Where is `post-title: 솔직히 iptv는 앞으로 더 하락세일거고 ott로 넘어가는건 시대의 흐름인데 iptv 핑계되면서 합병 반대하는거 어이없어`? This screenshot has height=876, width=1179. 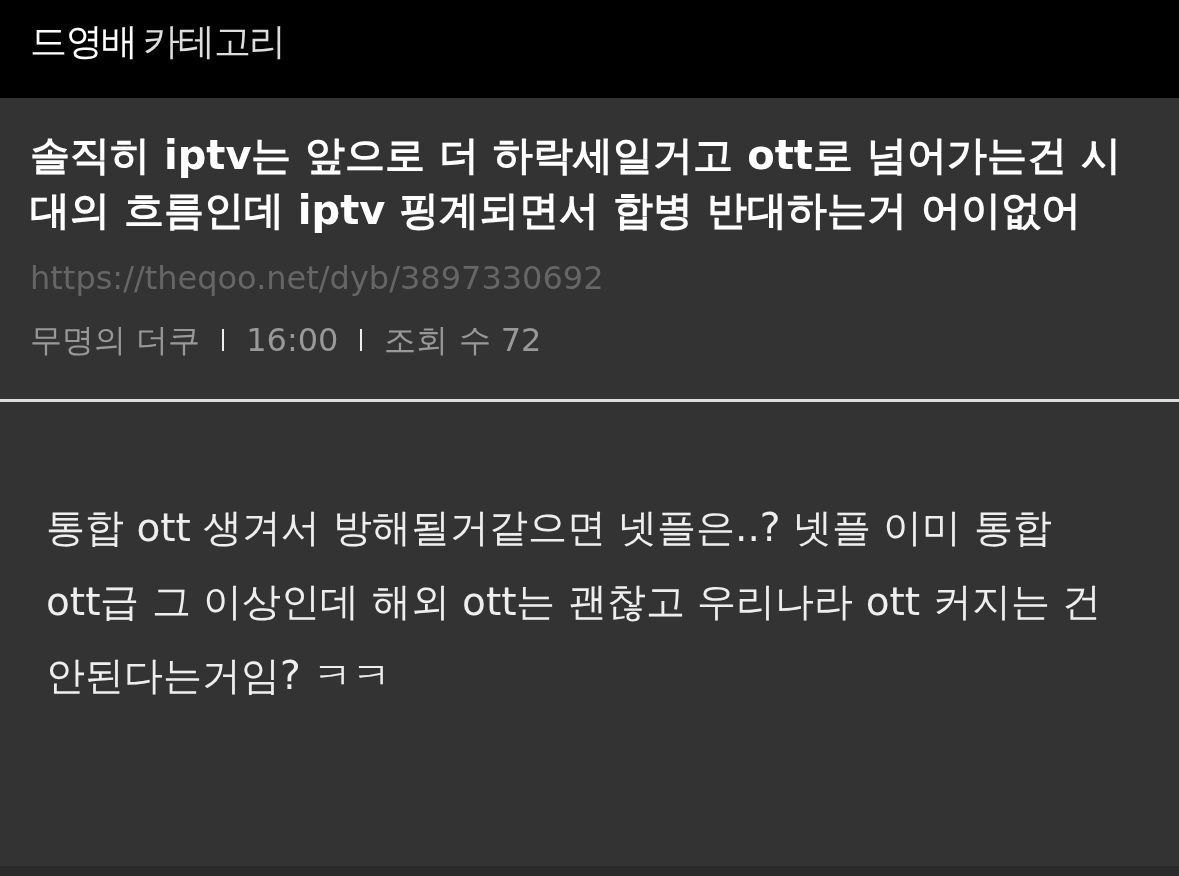 post-title: 솔직히 iptv는 앞으로 더 하락세일거고 ott로 넘어가는건 시대의 흐름인데 iptv 핑계되면서 합병 반대하는거 어이없어 is located at coordinates (576, 183).